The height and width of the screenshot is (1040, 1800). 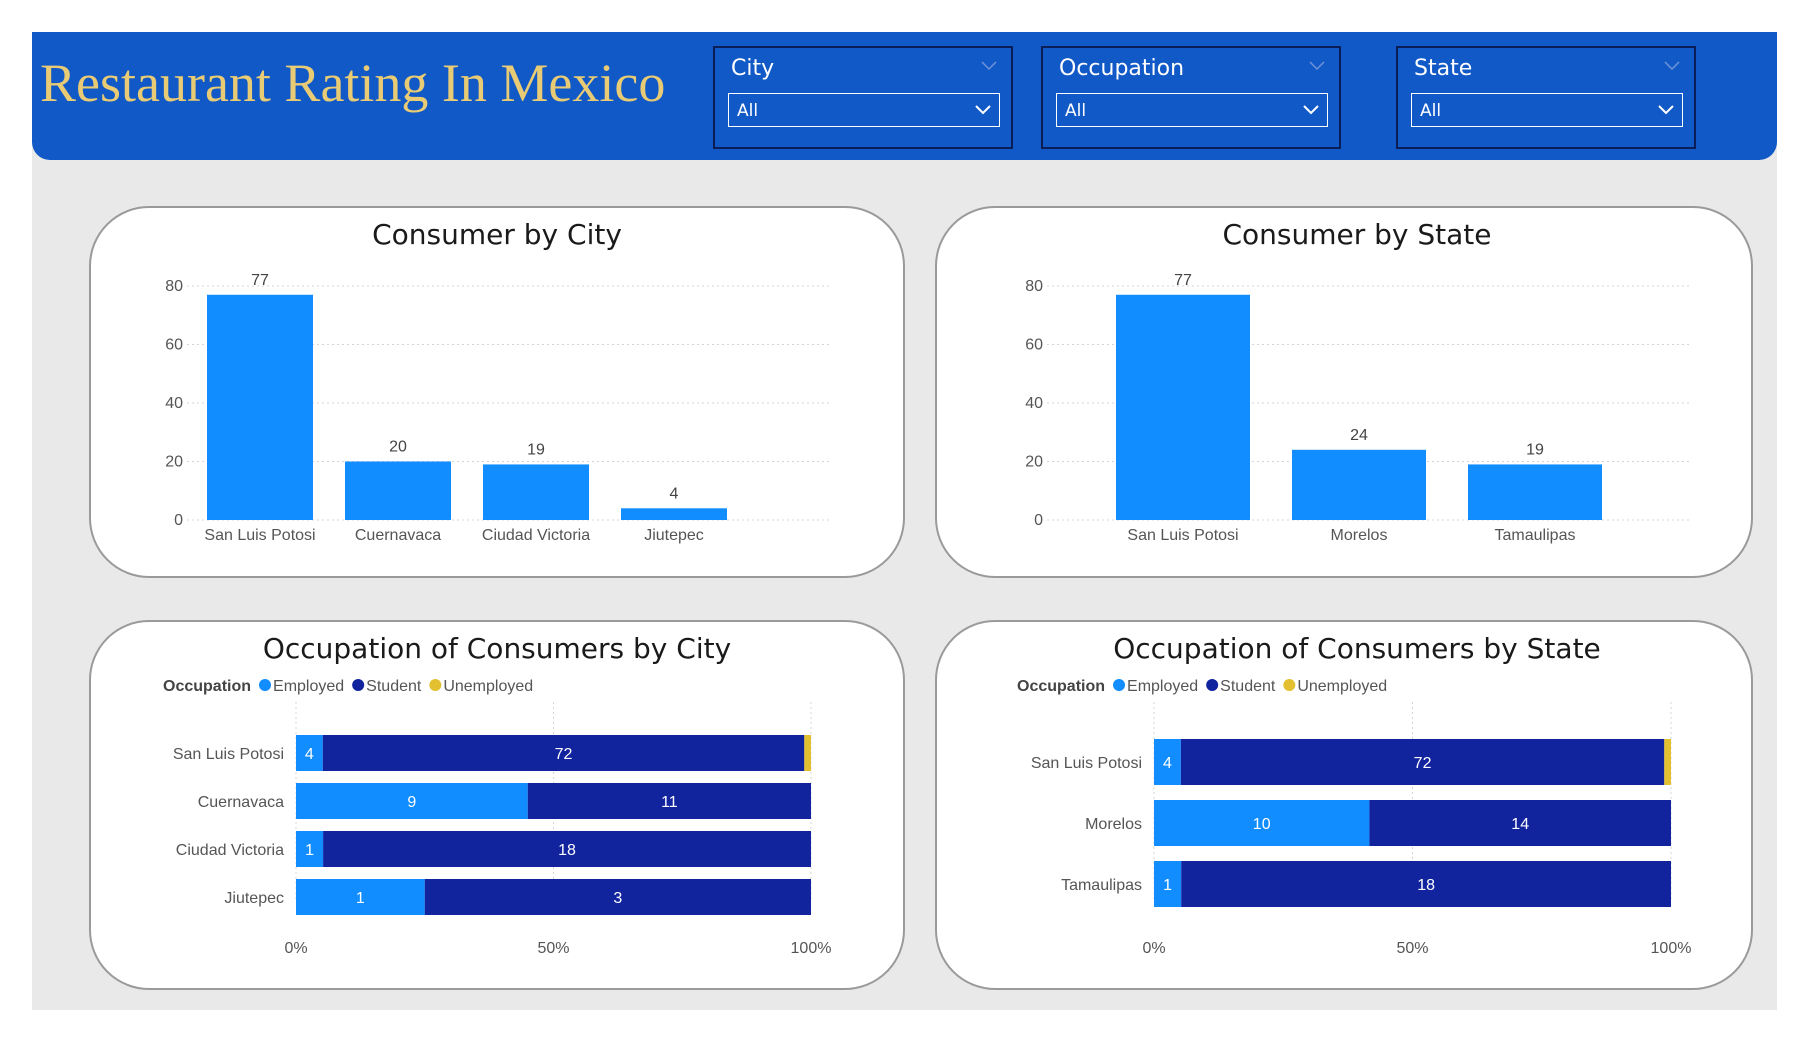 What do you see at coordinates (1547, 110) in the screenshot?
I see `state-dropdown: All` at bounding box center [1547, 110].